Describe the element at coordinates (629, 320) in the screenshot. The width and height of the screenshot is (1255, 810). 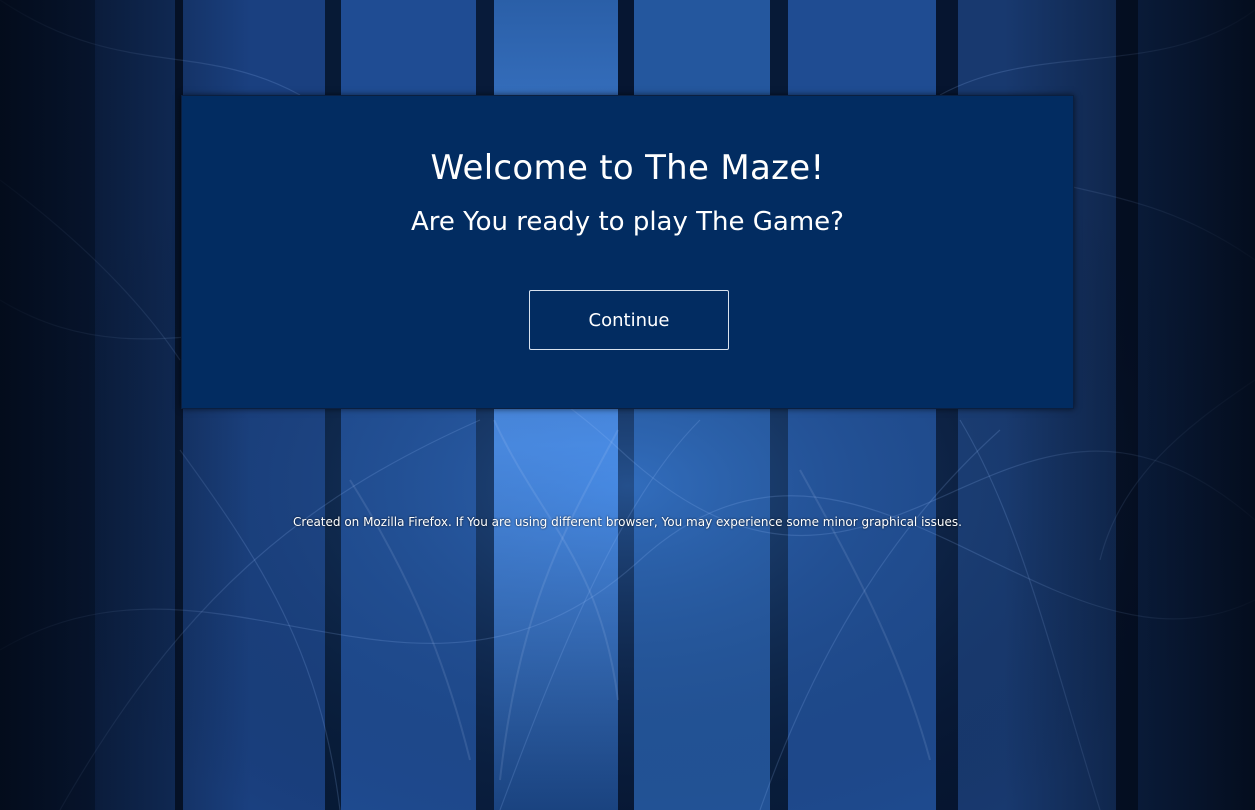
I see `continue-button: Continue` at that location.